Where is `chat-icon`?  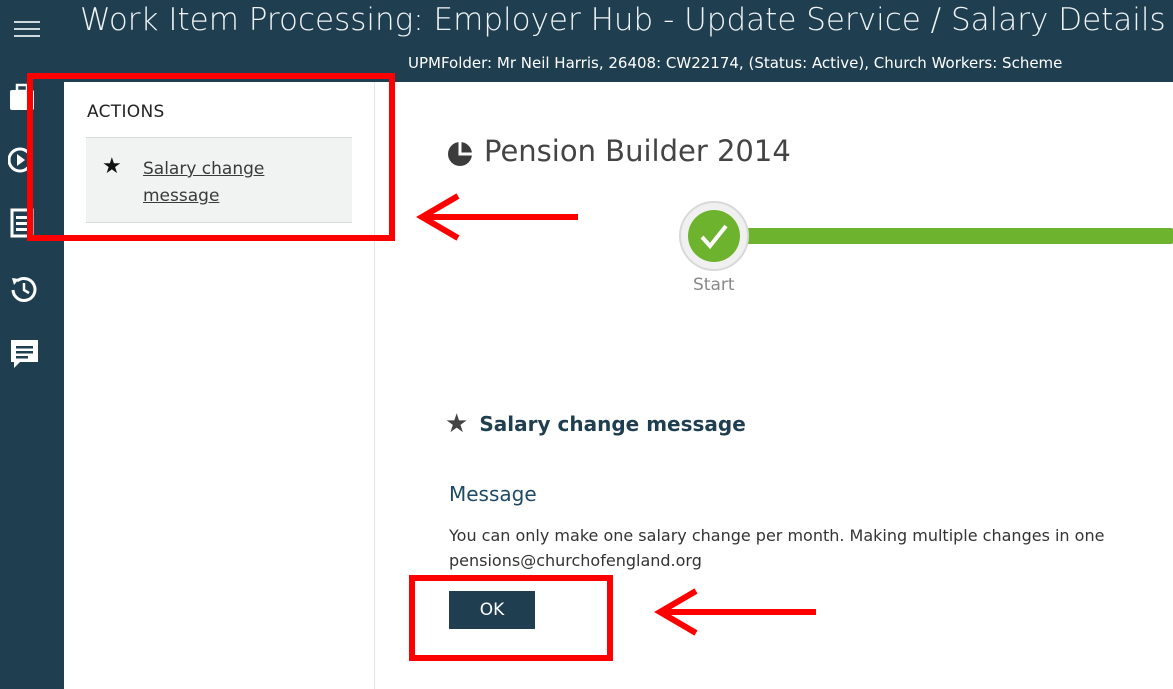 chat-icon is located at coordinates (26, 354).